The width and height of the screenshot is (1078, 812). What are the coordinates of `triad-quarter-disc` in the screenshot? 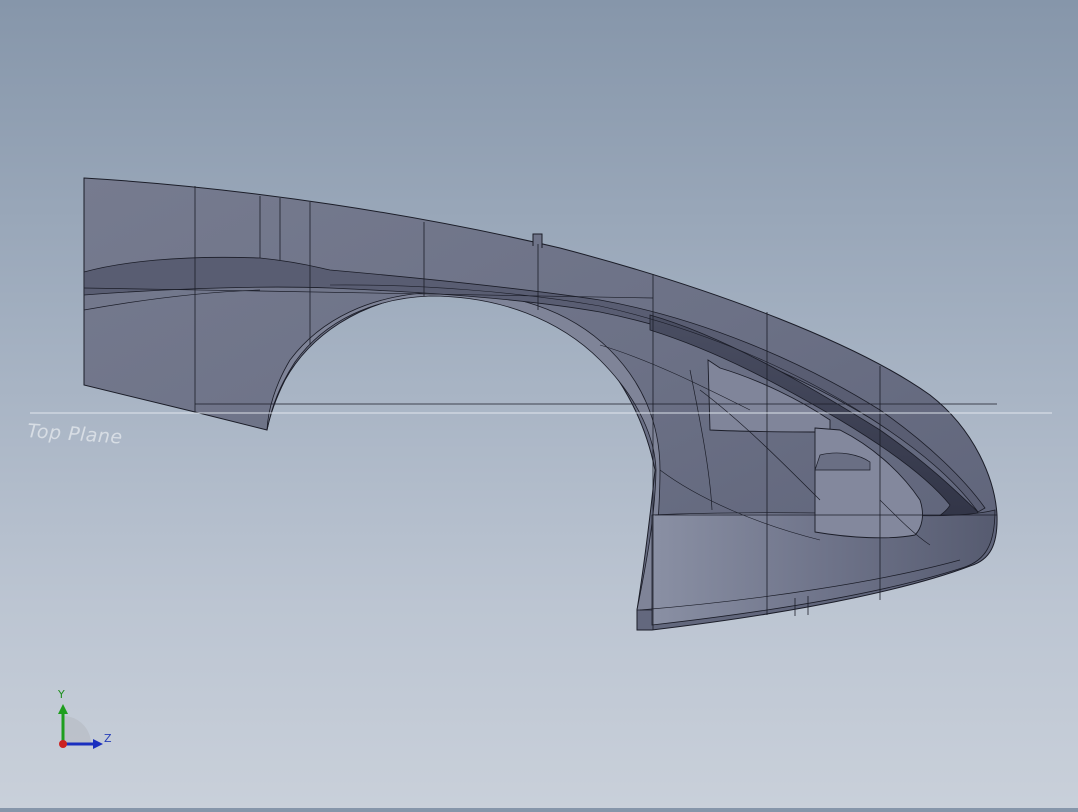 It's located at (77, 730).